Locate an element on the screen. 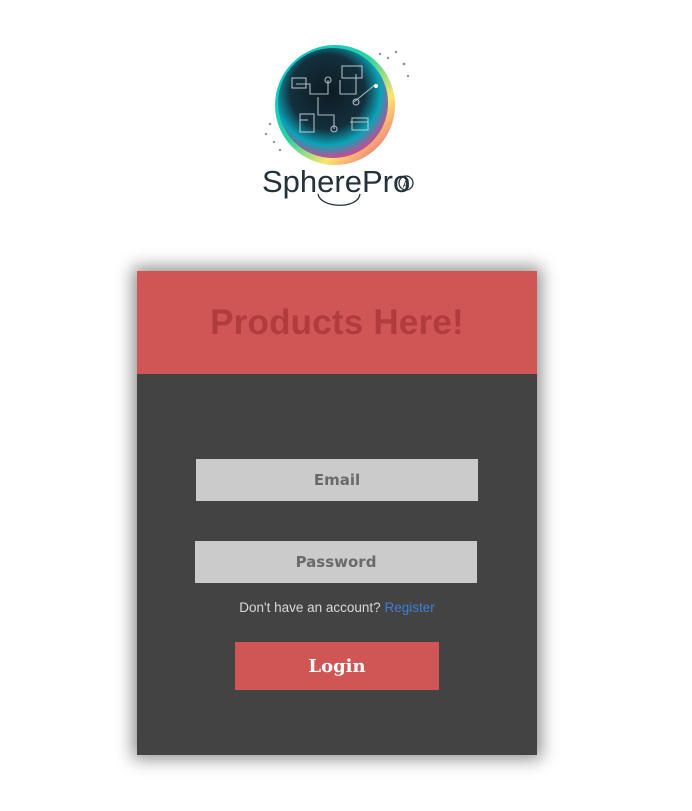  card-title: Products Here! is located at coordinates (337, 322).